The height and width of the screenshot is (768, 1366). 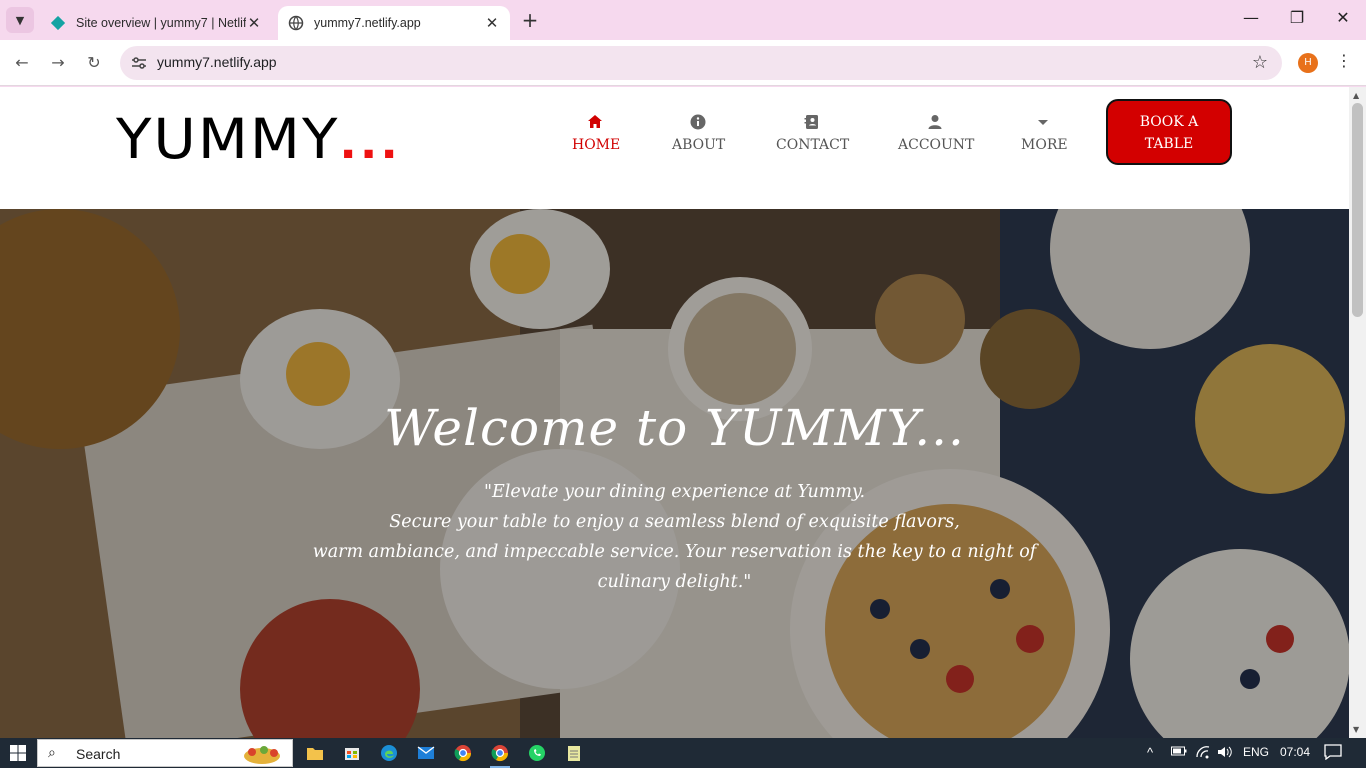 What do you see at coordinates (812, 124) in the screenshot?
I see `contact-book-icon` at bounding box center [812, 124].